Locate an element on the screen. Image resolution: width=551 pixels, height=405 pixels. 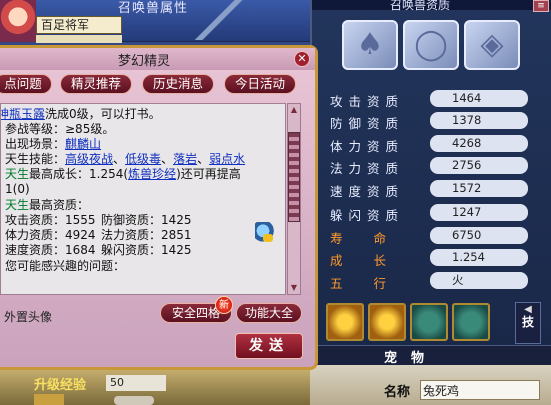
content-line: 天生最高资质： is located at coordinates (47, 205).